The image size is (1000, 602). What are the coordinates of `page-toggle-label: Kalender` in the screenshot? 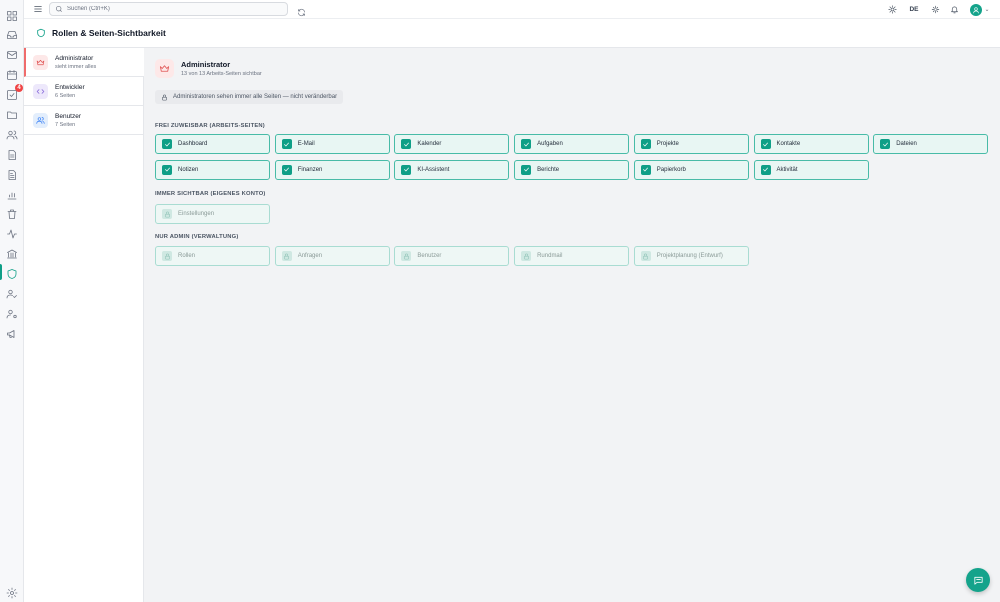 It's located at (429, 144).